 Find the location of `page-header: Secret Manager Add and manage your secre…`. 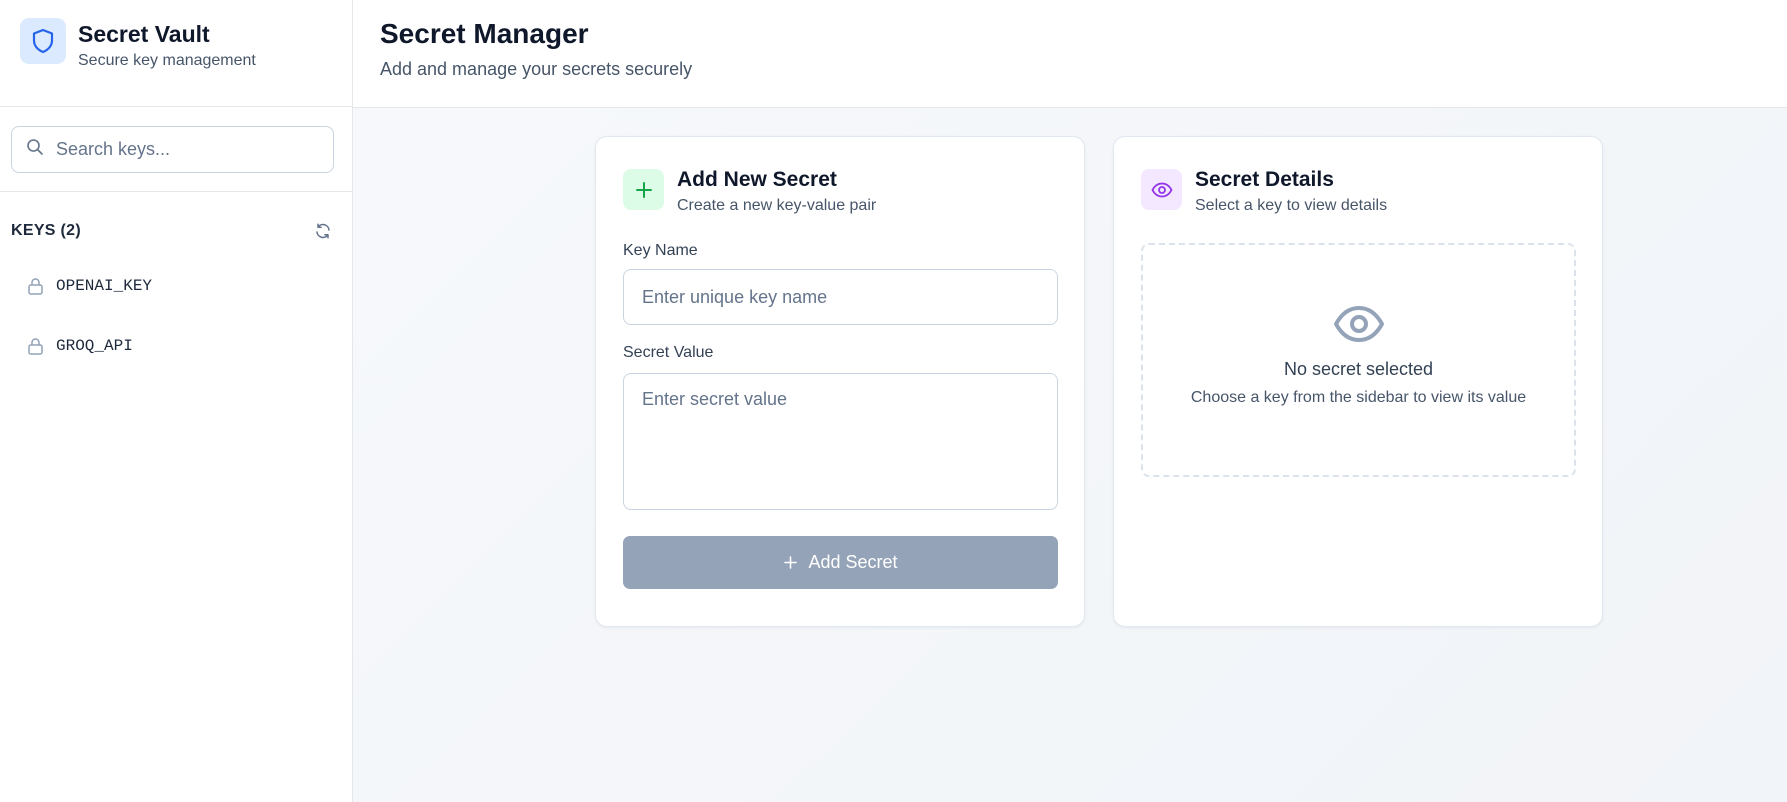

page-header: Secret Manager Add and manage your secre… is located at coordinates (1070, 54).